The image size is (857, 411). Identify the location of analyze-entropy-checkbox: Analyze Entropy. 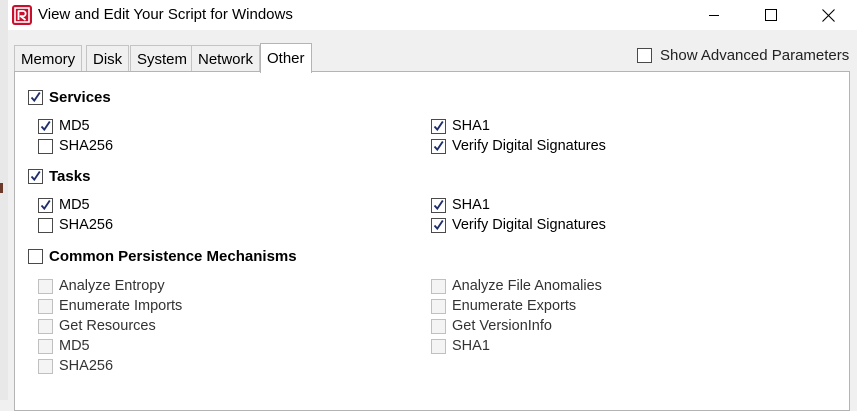
(101, 286).